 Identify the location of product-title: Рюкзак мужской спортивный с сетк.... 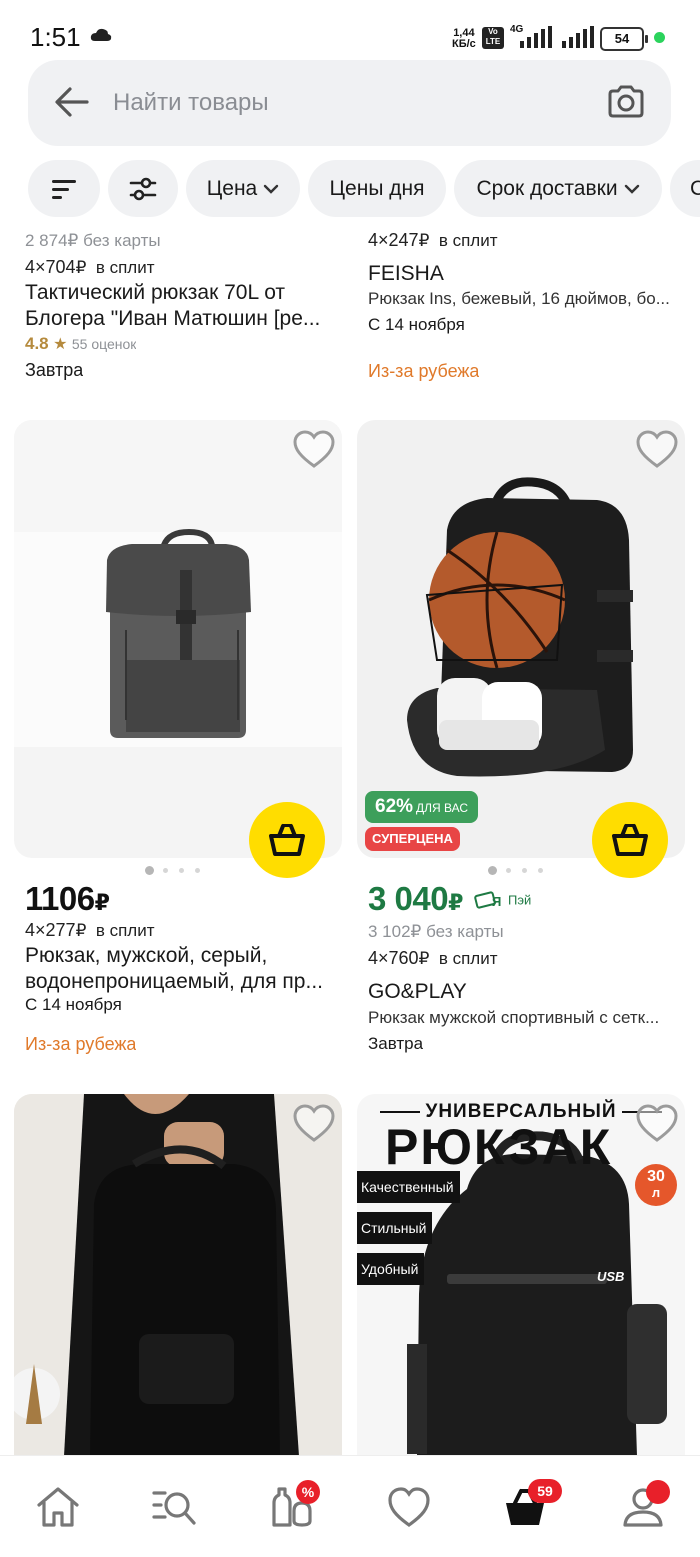
(524, 1018).